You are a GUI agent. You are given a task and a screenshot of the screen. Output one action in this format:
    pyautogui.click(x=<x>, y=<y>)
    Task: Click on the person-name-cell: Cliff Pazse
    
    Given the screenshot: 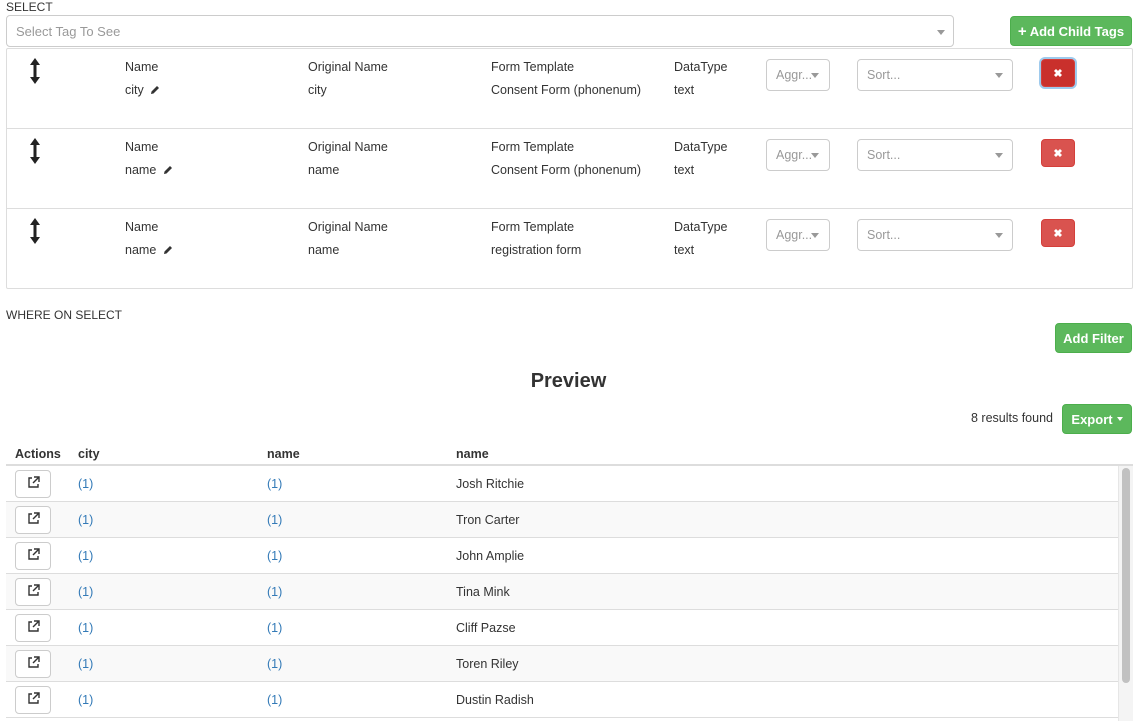 What is the action you would take?
    pyautogui.click(x=486, y=628)
    